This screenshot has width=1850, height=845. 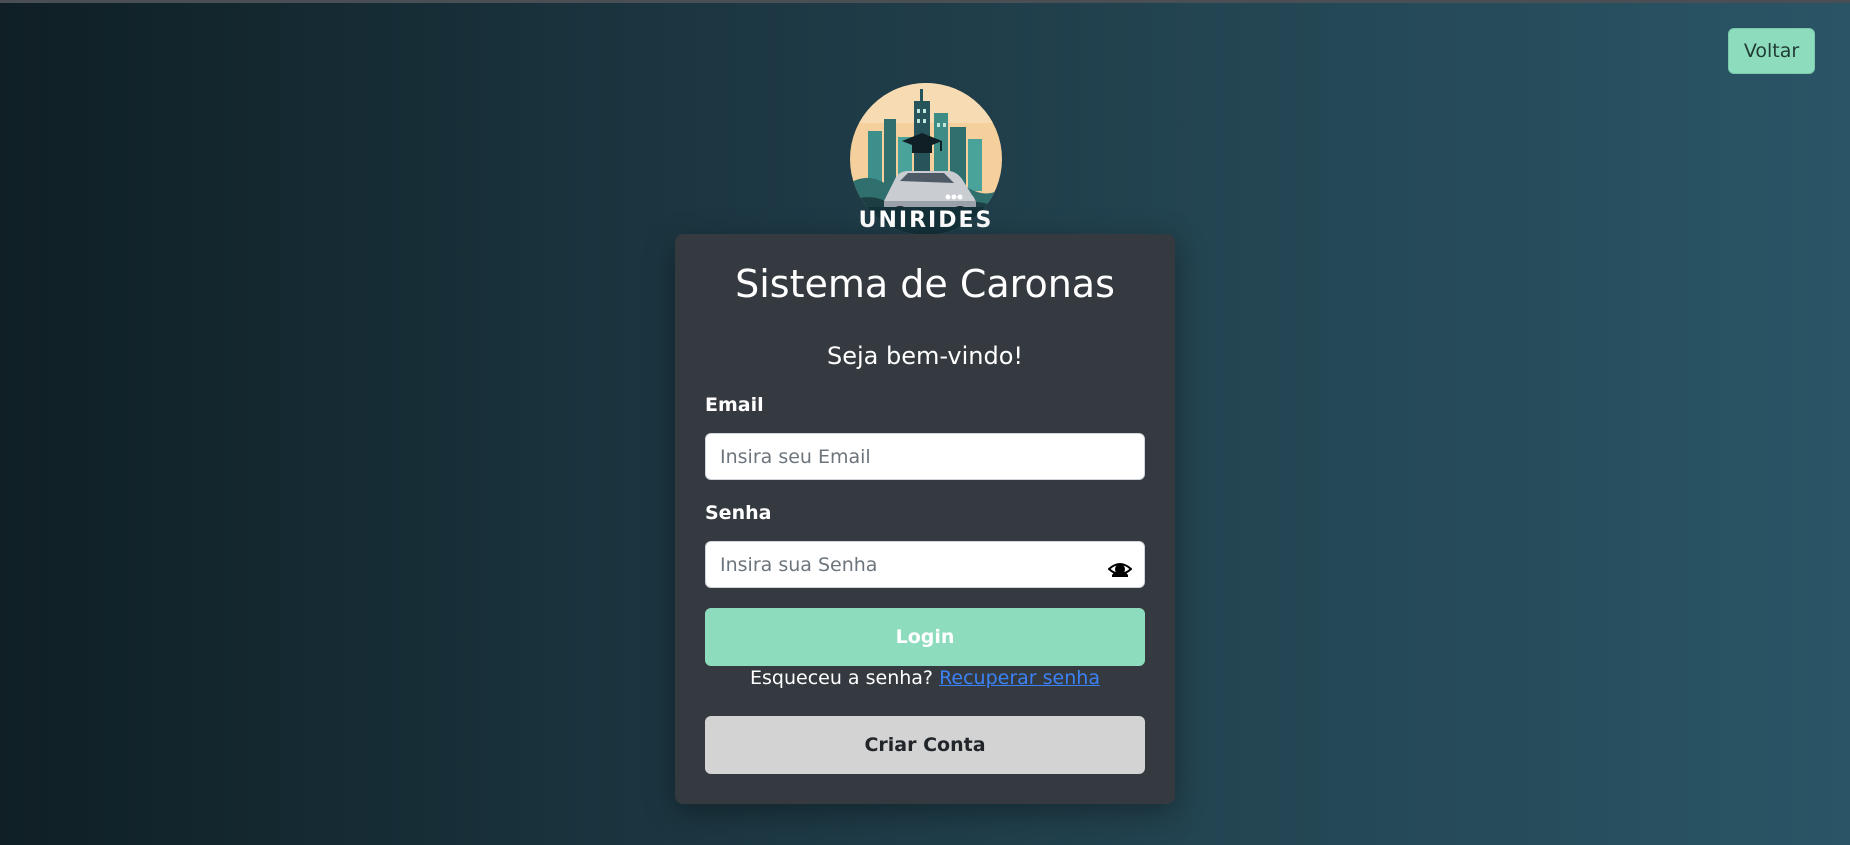 What do you see at coordinates (926, 159) in the screenshot?
I see `unirides-logo: UNIRIDES` at bounding box center [926, 159].